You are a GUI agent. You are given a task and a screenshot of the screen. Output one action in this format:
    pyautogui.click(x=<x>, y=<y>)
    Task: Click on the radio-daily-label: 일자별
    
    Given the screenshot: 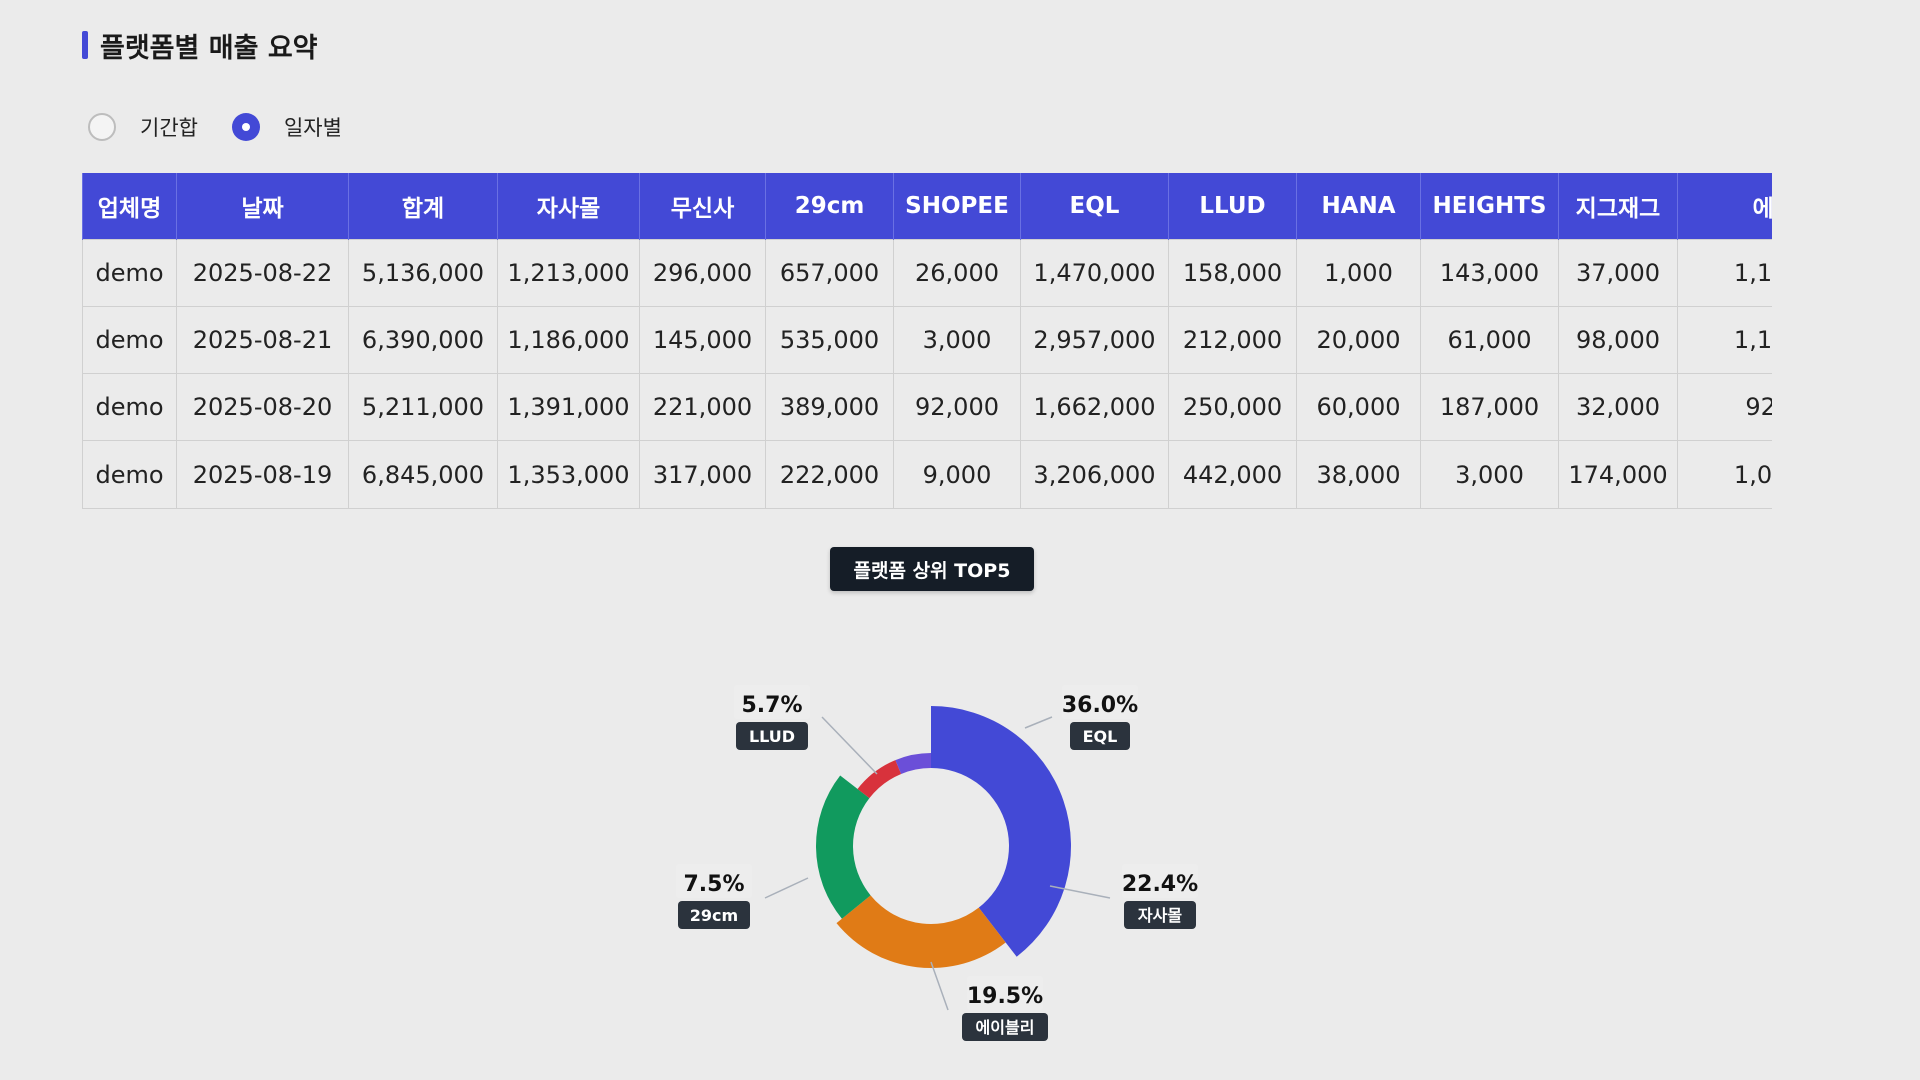 What is the action you would take?
    pyautogui.click(x=313, y=127)
    